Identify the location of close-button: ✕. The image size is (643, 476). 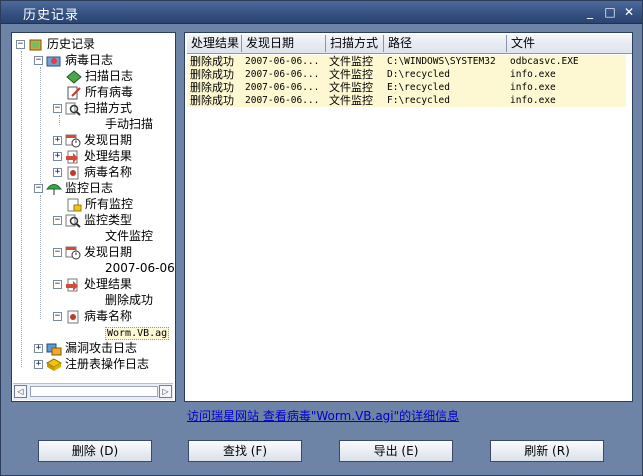
(629, 12).